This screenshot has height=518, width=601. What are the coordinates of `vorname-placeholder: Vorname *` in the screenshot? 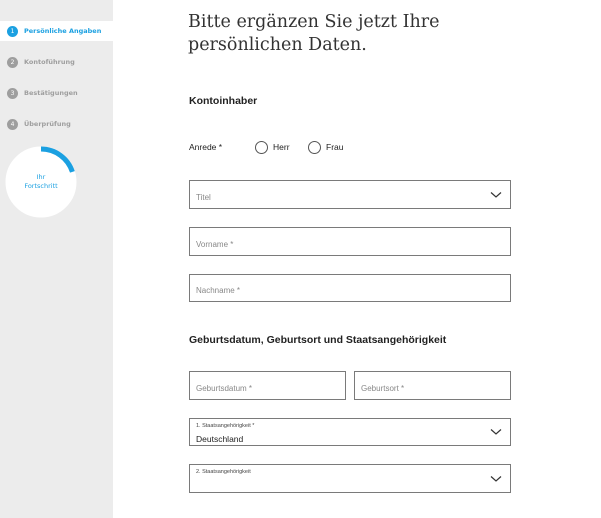 It's located at (215, 244).